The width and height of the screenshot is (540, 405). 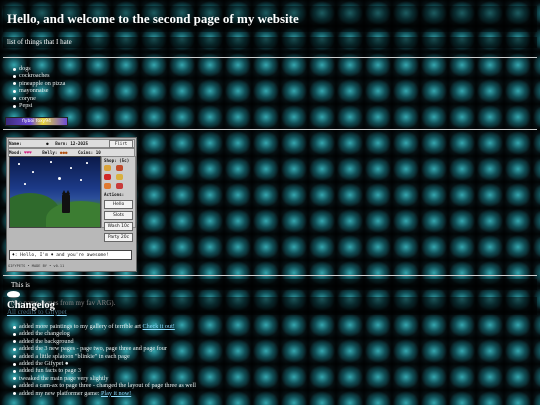 What do you see at coordinates (61, 143) in the screenshot?
I see `born-label: Born:` at bounding box center [61, 143].